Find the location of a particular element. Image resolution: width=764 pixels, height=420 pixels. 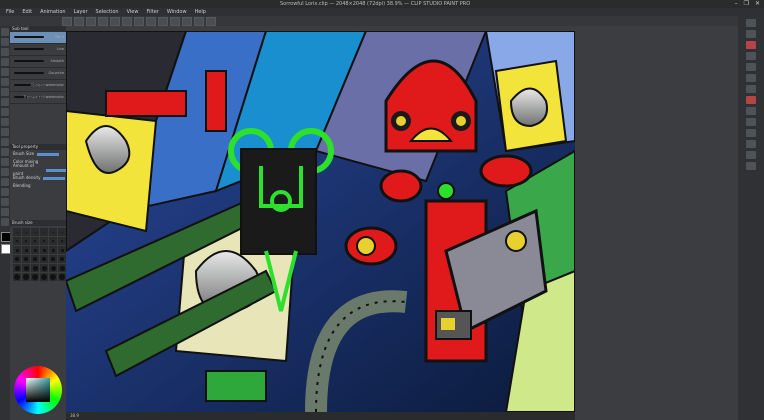

deselect-button is located at coordinates (151, 21).